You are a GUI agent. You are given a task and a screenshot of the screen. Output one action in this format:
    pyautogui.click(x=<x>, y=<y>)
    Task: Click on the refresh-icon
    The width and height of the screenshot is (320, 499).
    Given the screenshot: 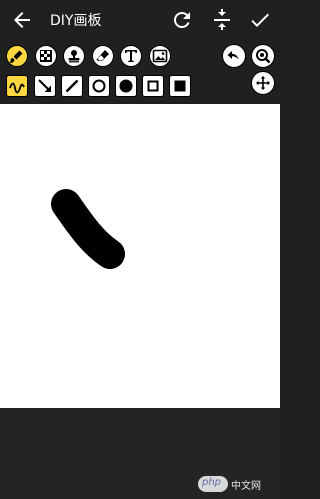 What is the action you would take?
    pyautogui.click(x=182, y=20)
    